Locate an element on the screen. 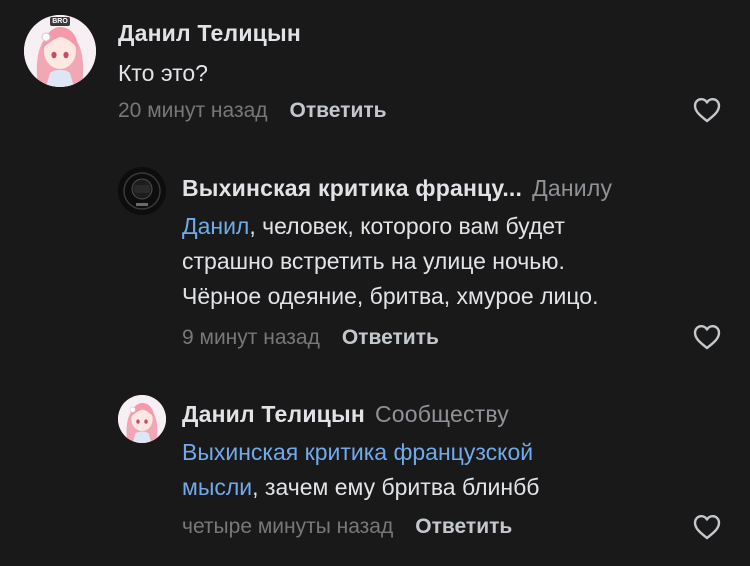 The width and height of the screenshot is (750, 566). comment-meta: четыре минуты назад Ответить is located at coordinates (347, 527).